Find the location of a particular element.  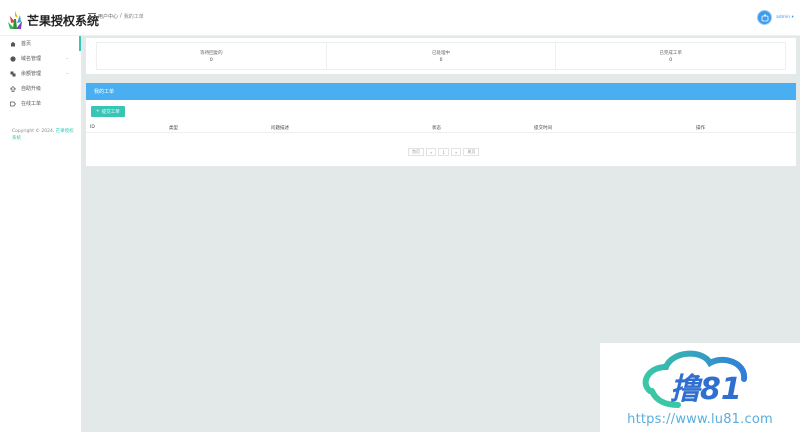

stats-card: 等待回复的 0 已处理中 0 已完成工单 0 is located at coordinates (441, 56).